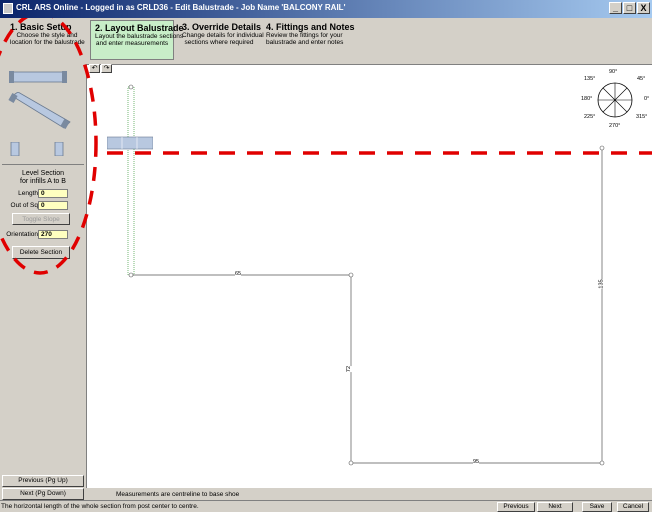 This screenshot has height=512, width=652. What do you see at coordinates (238, 274) in the screenshot?
I see `dimension-label: 65` at bounding box center [238, 274].